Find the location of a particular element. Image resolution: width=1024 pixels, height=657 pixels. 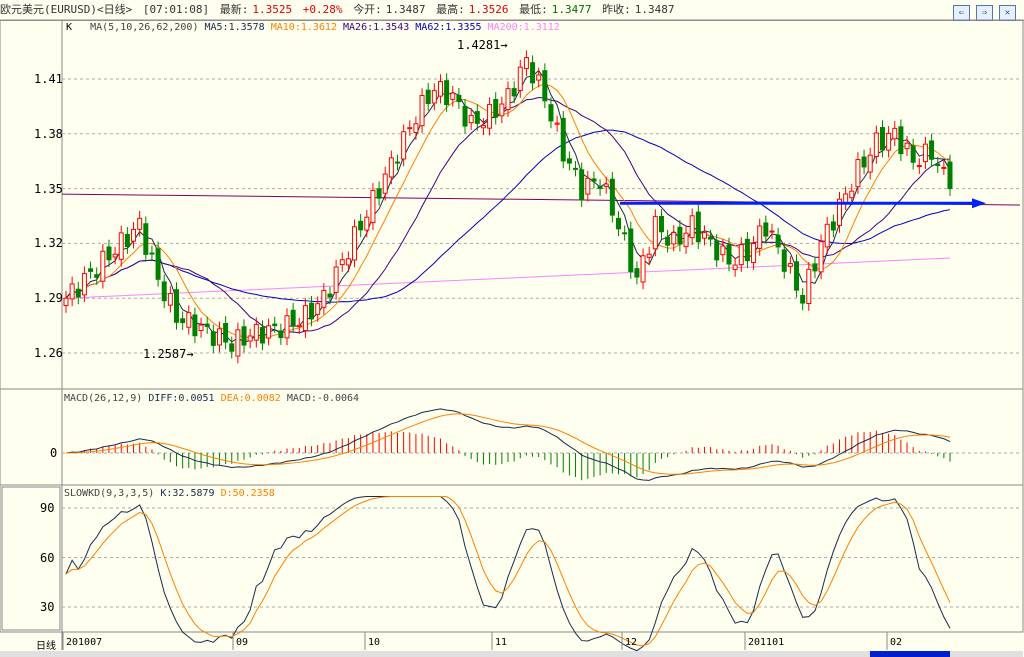

x-tick-label: 201007 is located at coordinates (84, 642).